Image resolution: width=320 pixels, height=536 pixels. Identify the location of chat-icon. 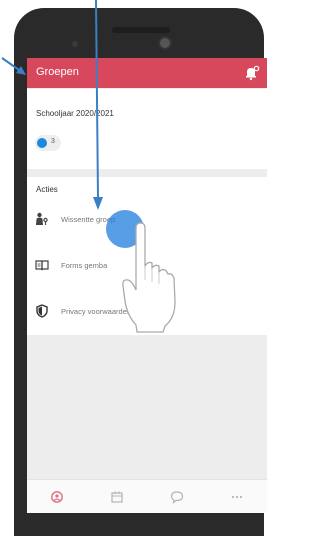
(177, 497).